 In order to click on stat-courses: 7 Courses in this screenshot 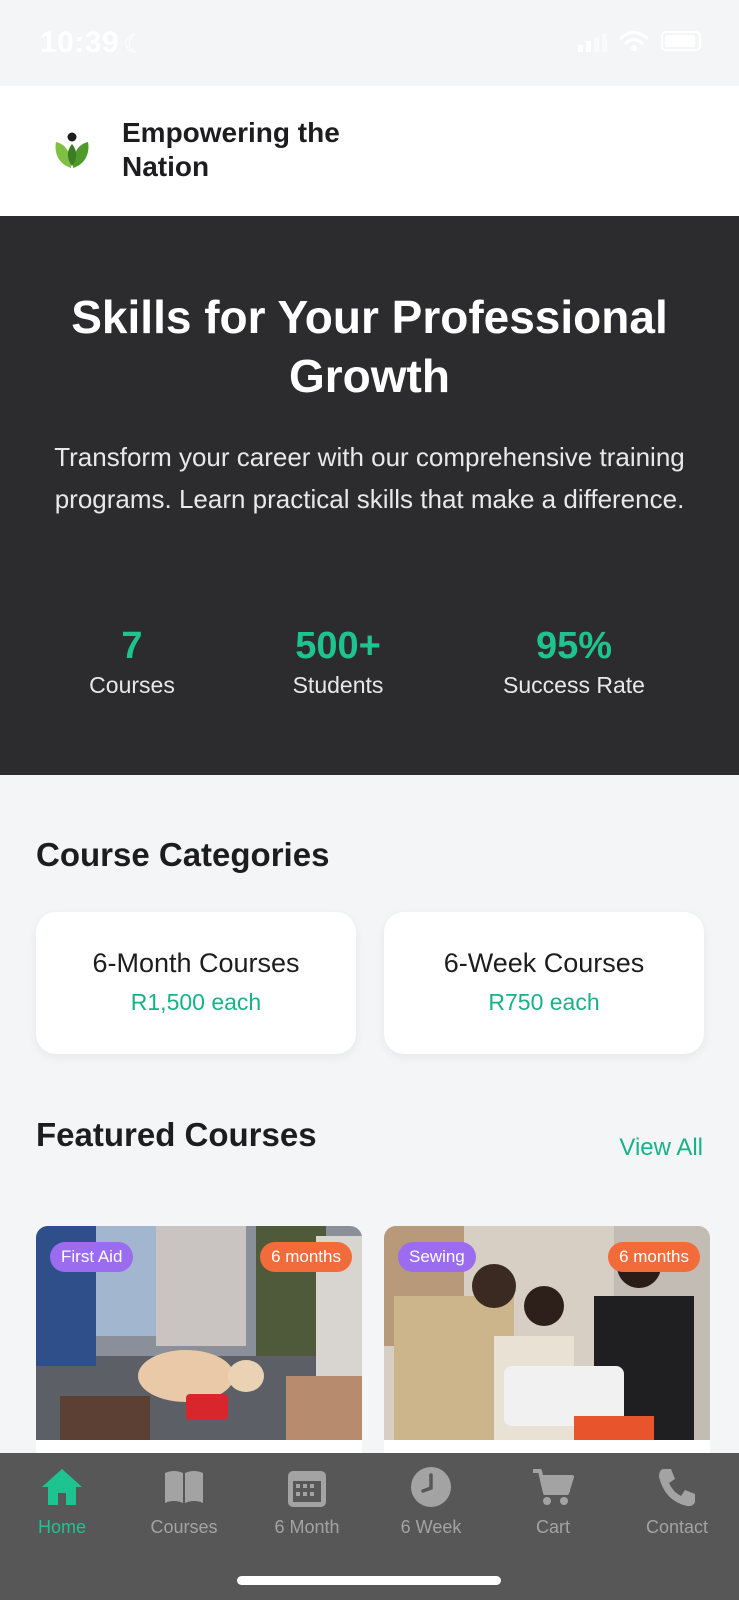, I will do `click(132, 661)`.